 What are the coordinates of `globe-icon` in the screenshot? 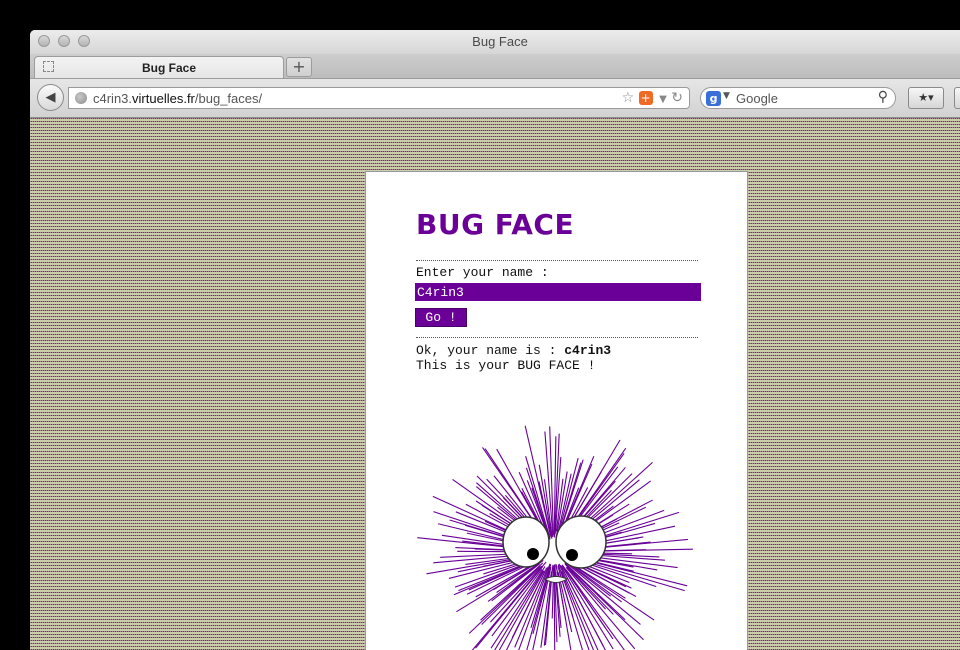 It's located at (81, 98).